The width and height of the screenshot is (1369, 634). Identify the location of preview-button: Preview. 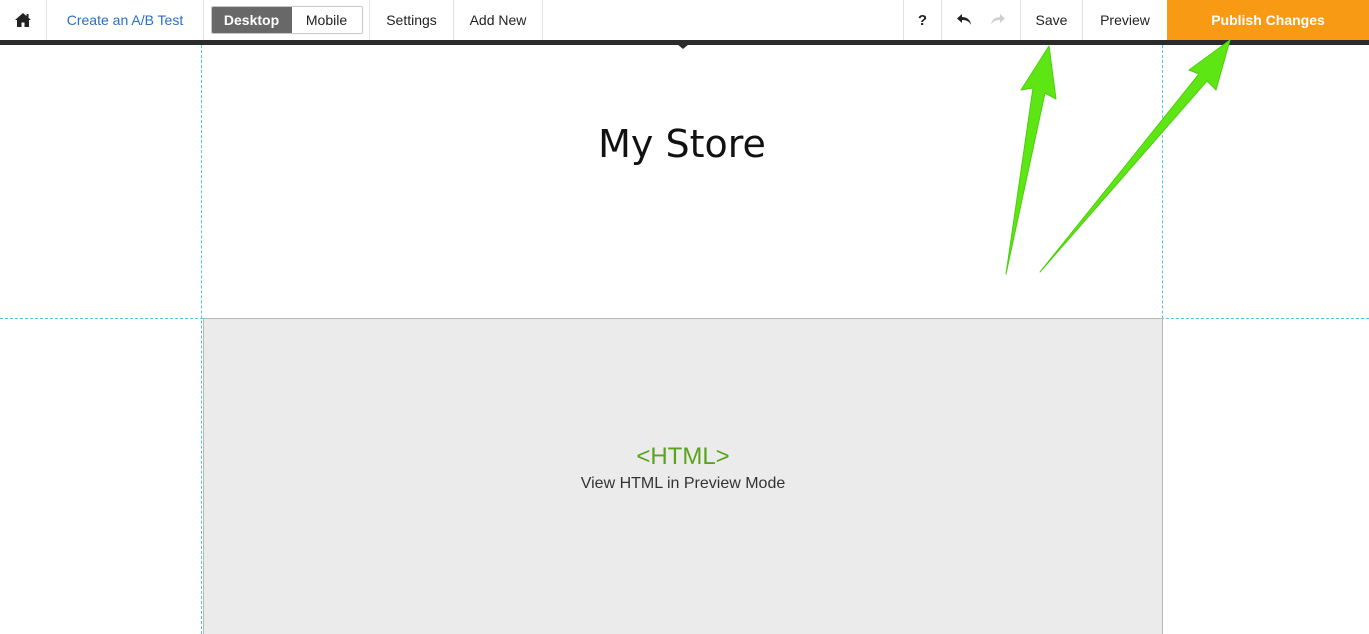
(1125, 20).